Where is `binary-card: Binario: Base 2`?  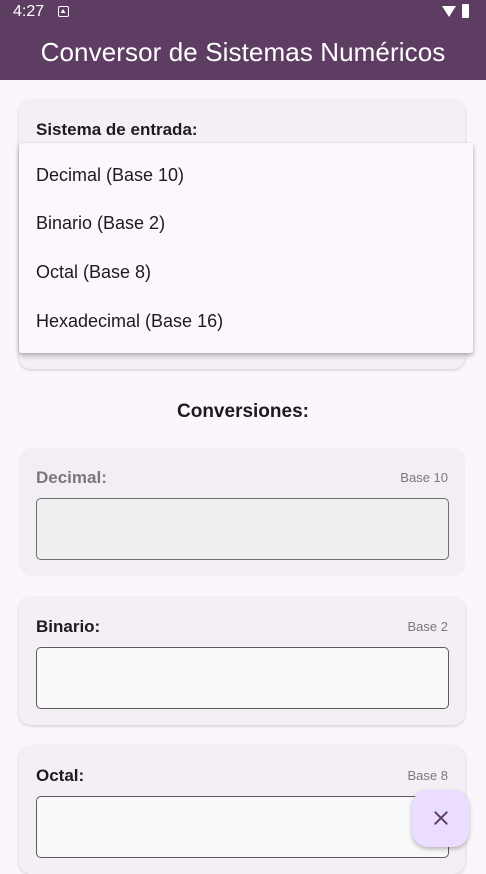 binary-card: Binario: Base 2 is located at coordinates (242, 661).